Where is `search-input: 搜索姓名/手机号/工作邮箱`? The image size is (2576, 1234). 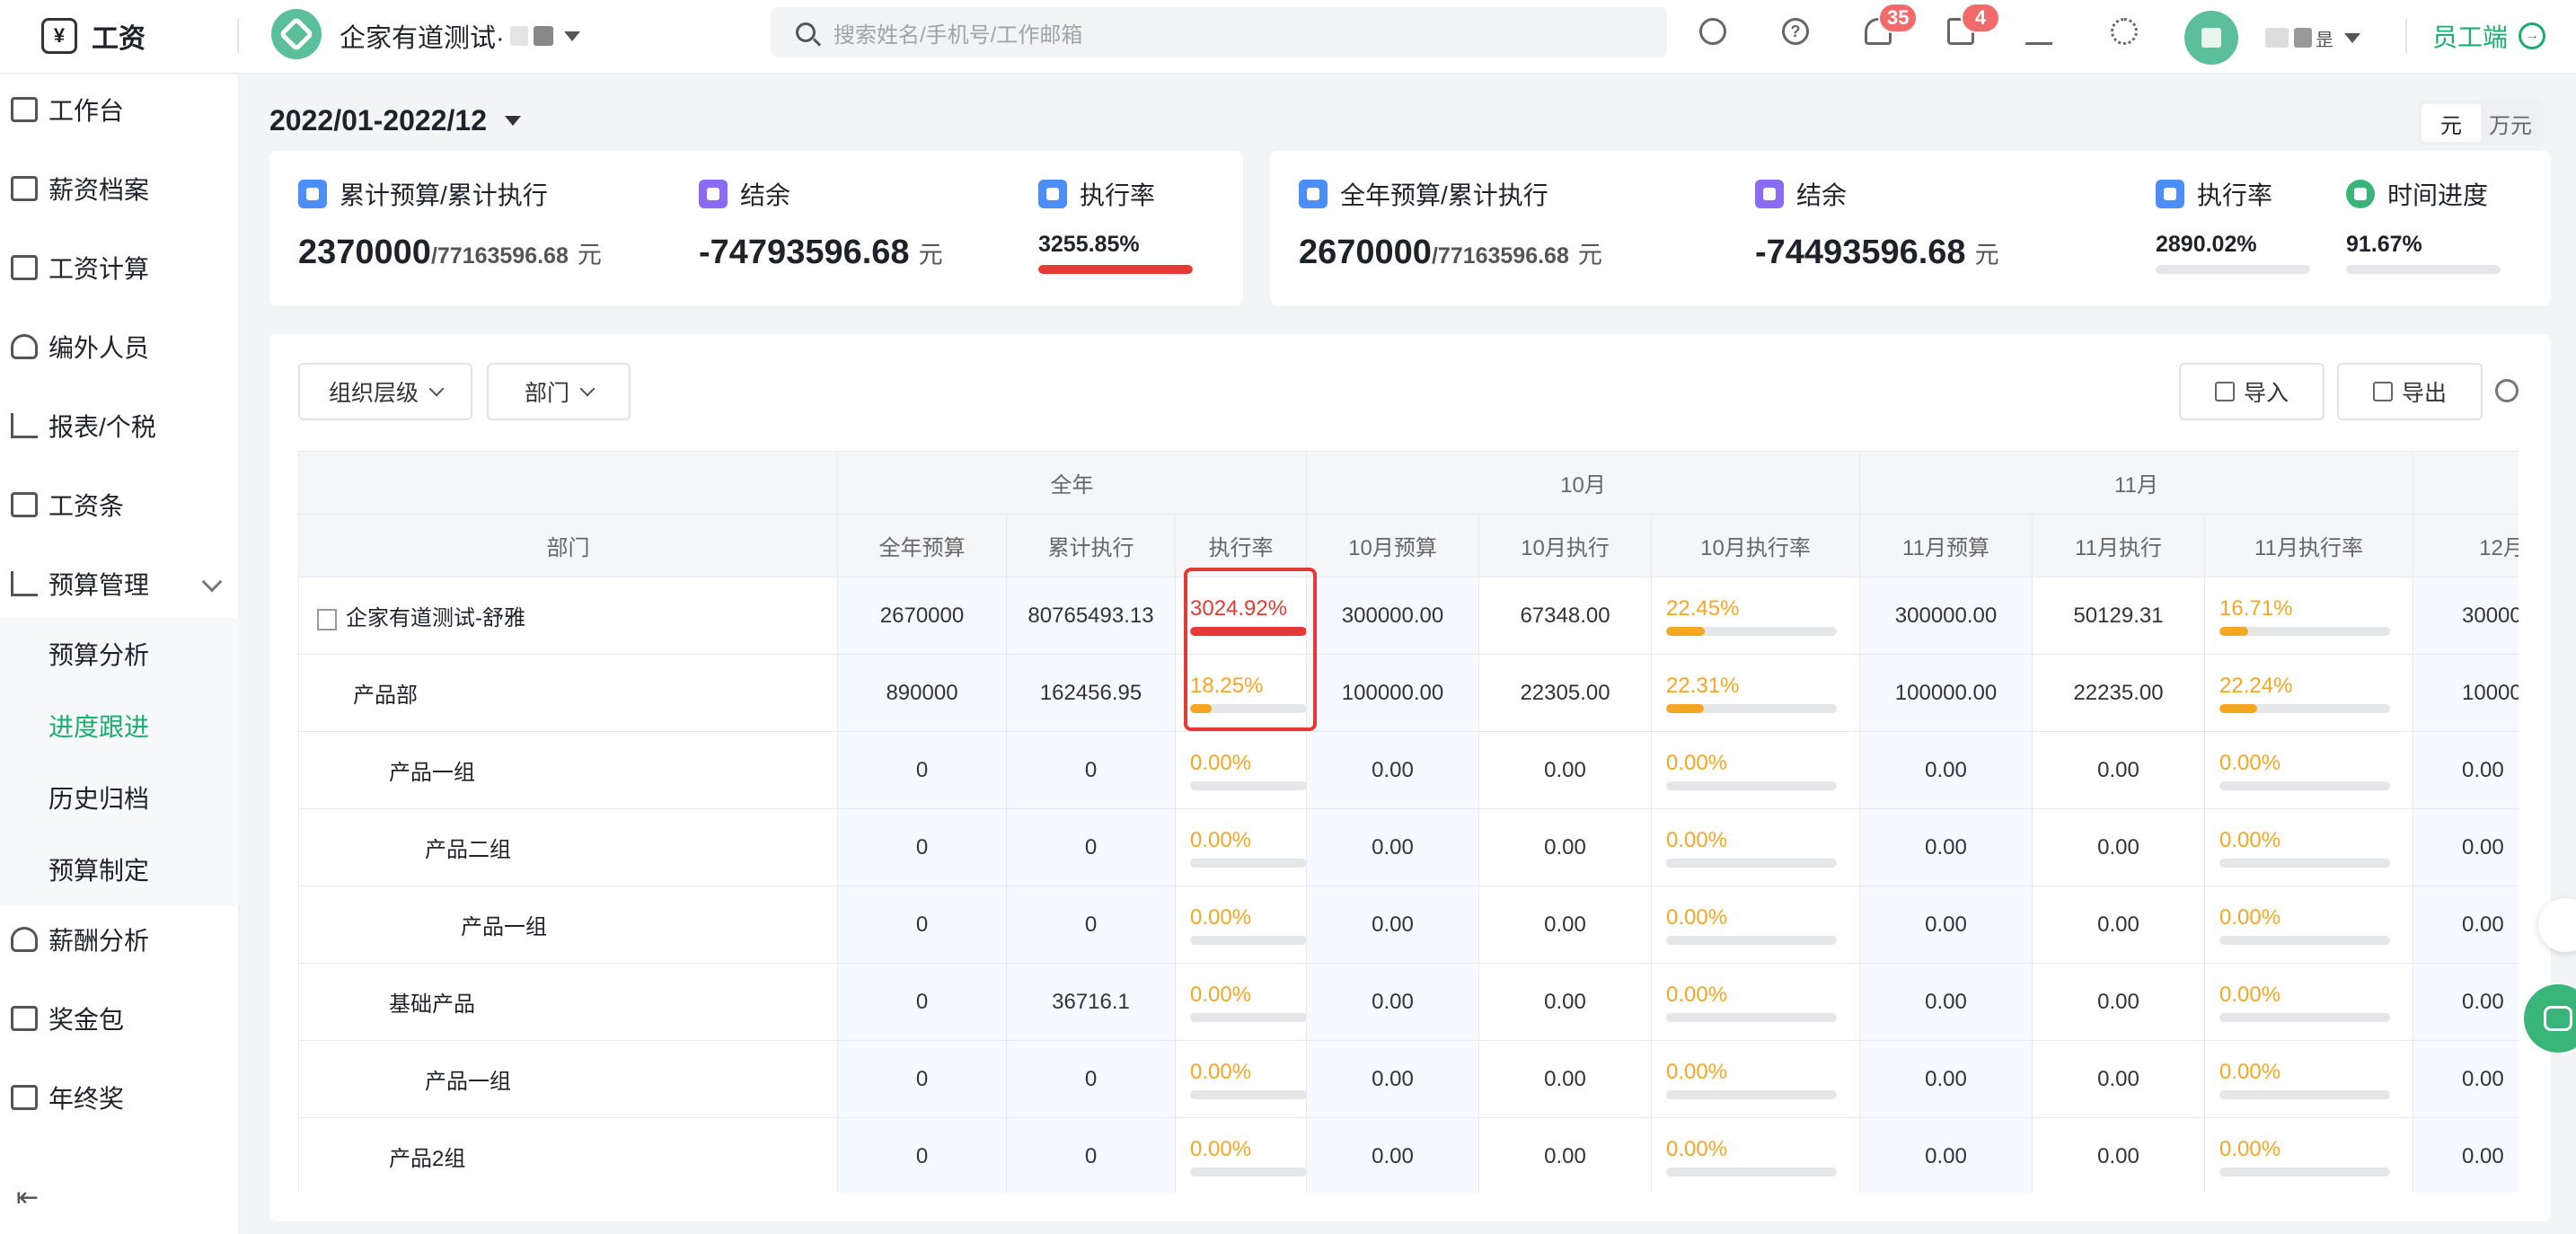
search-input: 搜索姓名/手机号/工作邮箱 is located at coordinates (958, 32).